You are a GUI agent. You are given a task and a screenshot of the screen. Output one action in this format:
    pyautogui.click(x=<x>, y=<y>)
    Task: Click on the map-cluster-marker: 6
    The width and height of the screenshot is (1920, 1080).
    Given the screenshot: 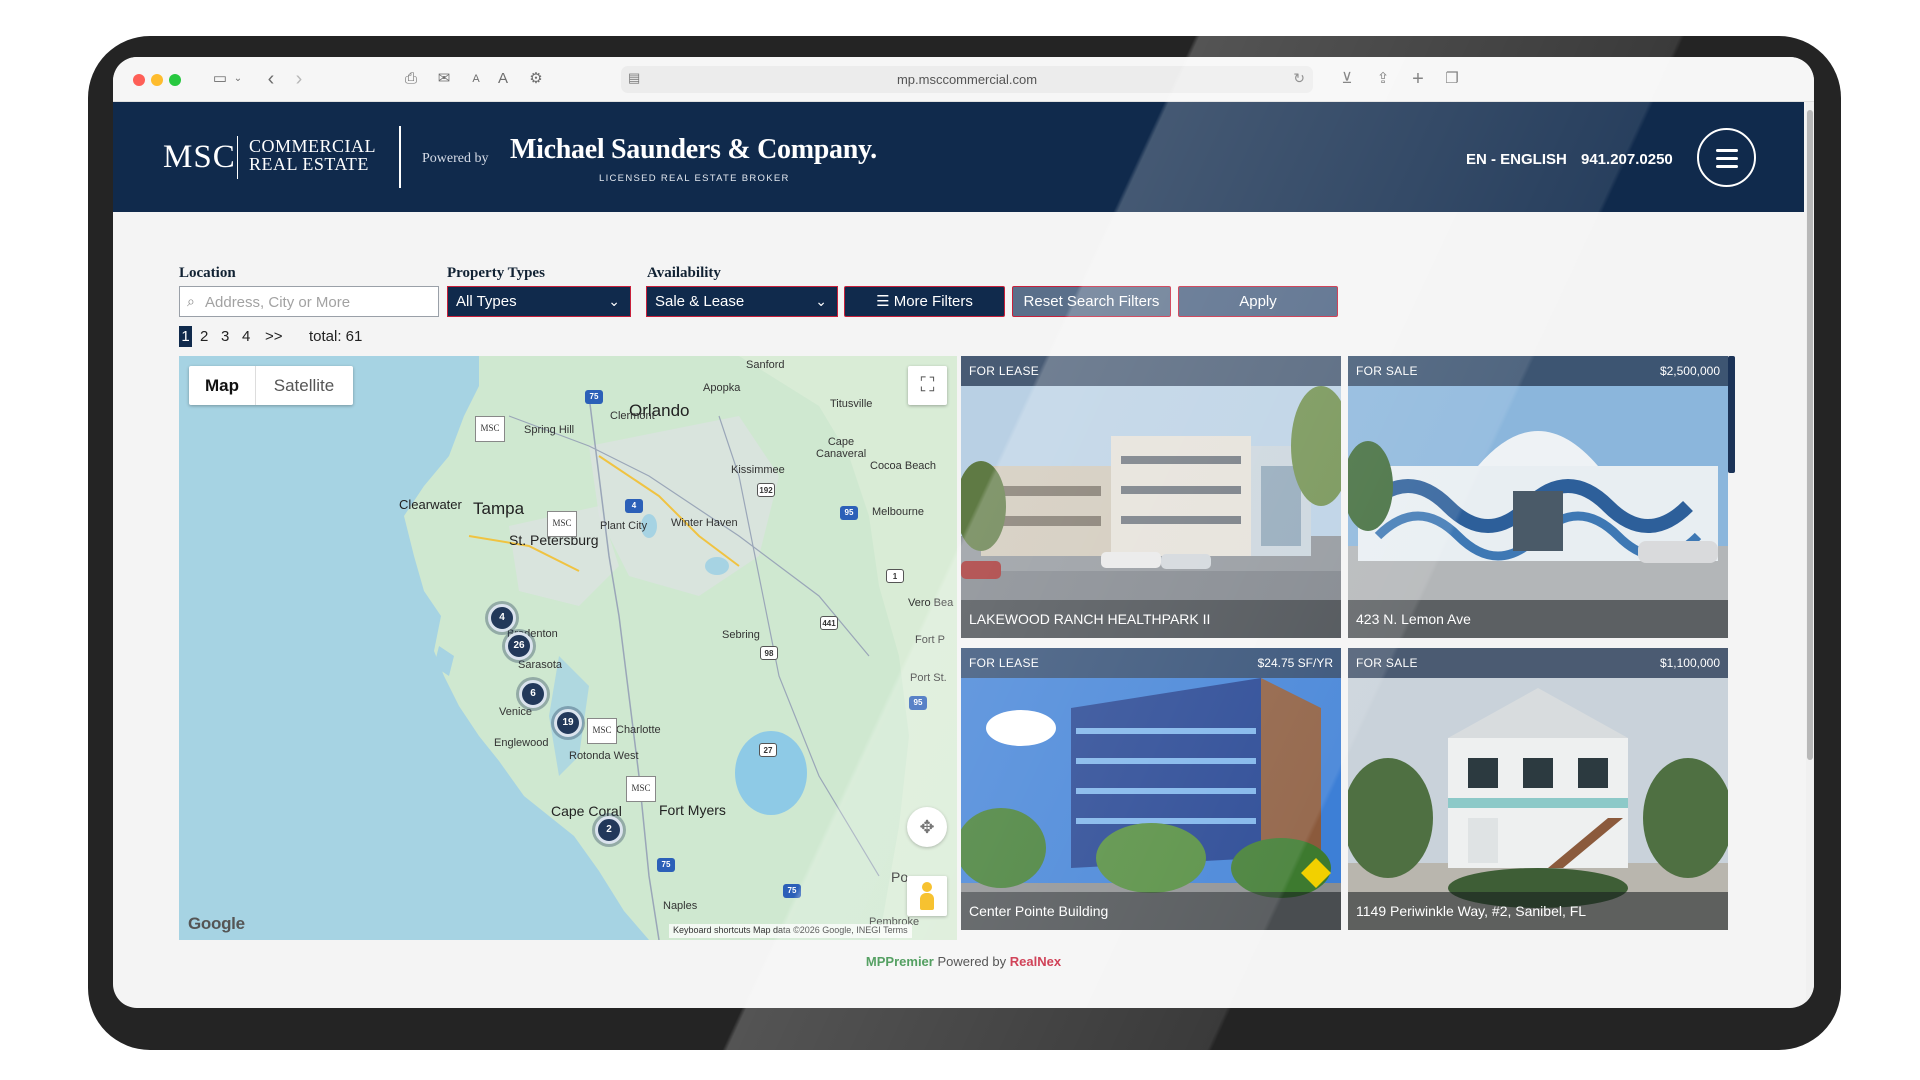 What is the action you would take?
    pyautogui.click(x=533, y=694)
    